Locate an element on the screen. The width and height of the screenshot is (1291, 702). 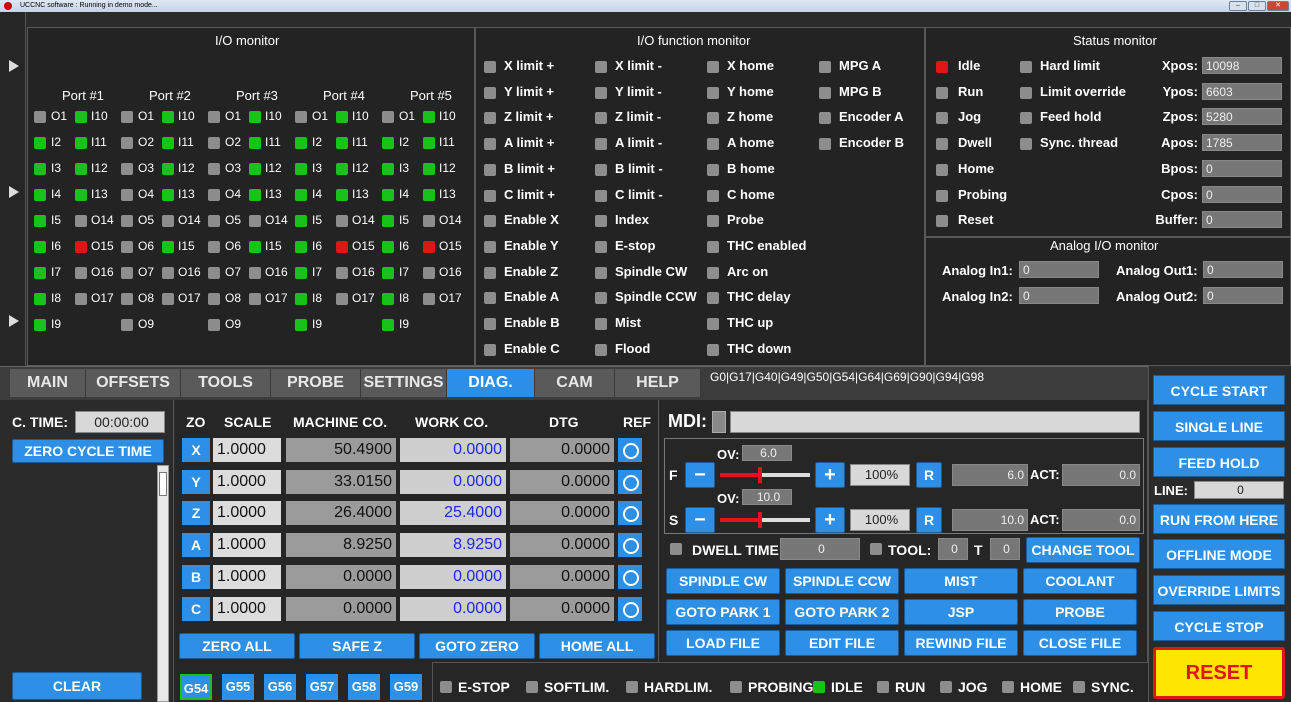
zero-cycle-time-button: ZERO CYCLE TIME is located at coordinates (88, 451).